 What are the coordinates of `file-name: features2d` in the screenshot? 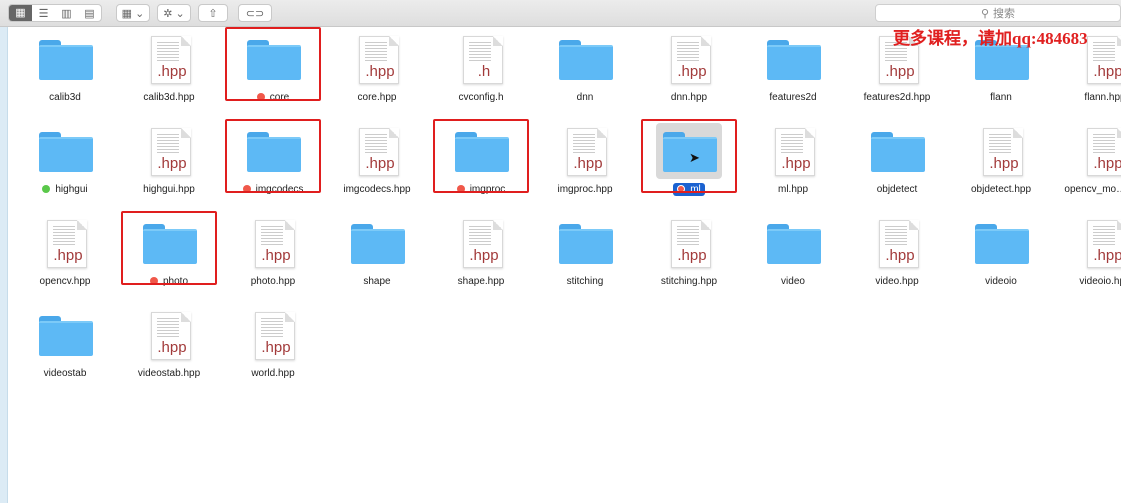 It's located at (793, 98).